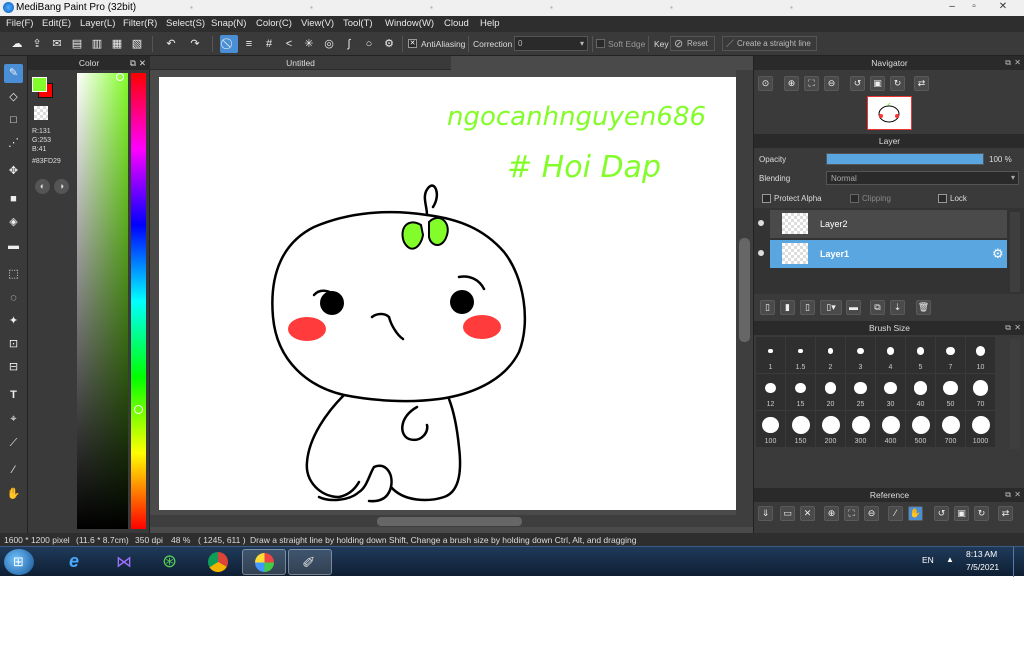 The height and width of the screenshot is (661, 1024). What do you see at coordinates (1015, 394) in the screenshot?
I see `brush-size-scrollbar` at bounding box center [1015, 394].